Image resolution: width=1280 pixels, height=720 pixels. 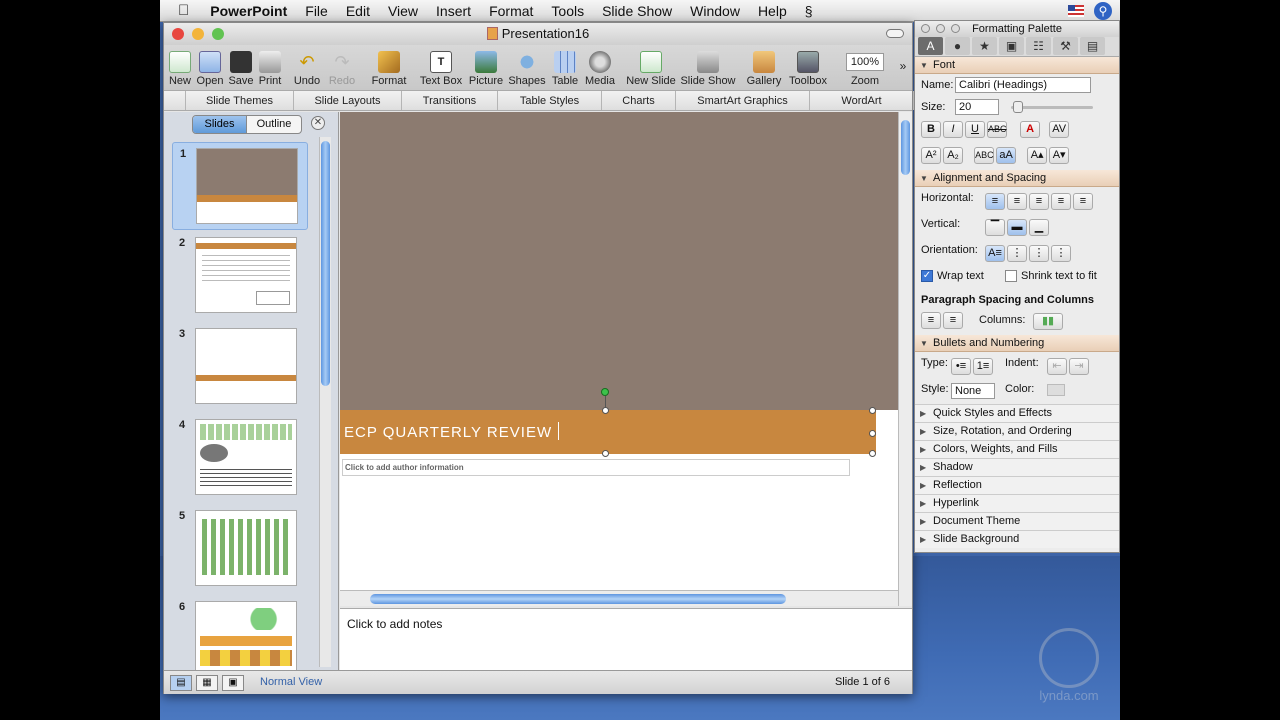 I want to click on notes-pane: Click to add notes, so click(x=626, y=639).